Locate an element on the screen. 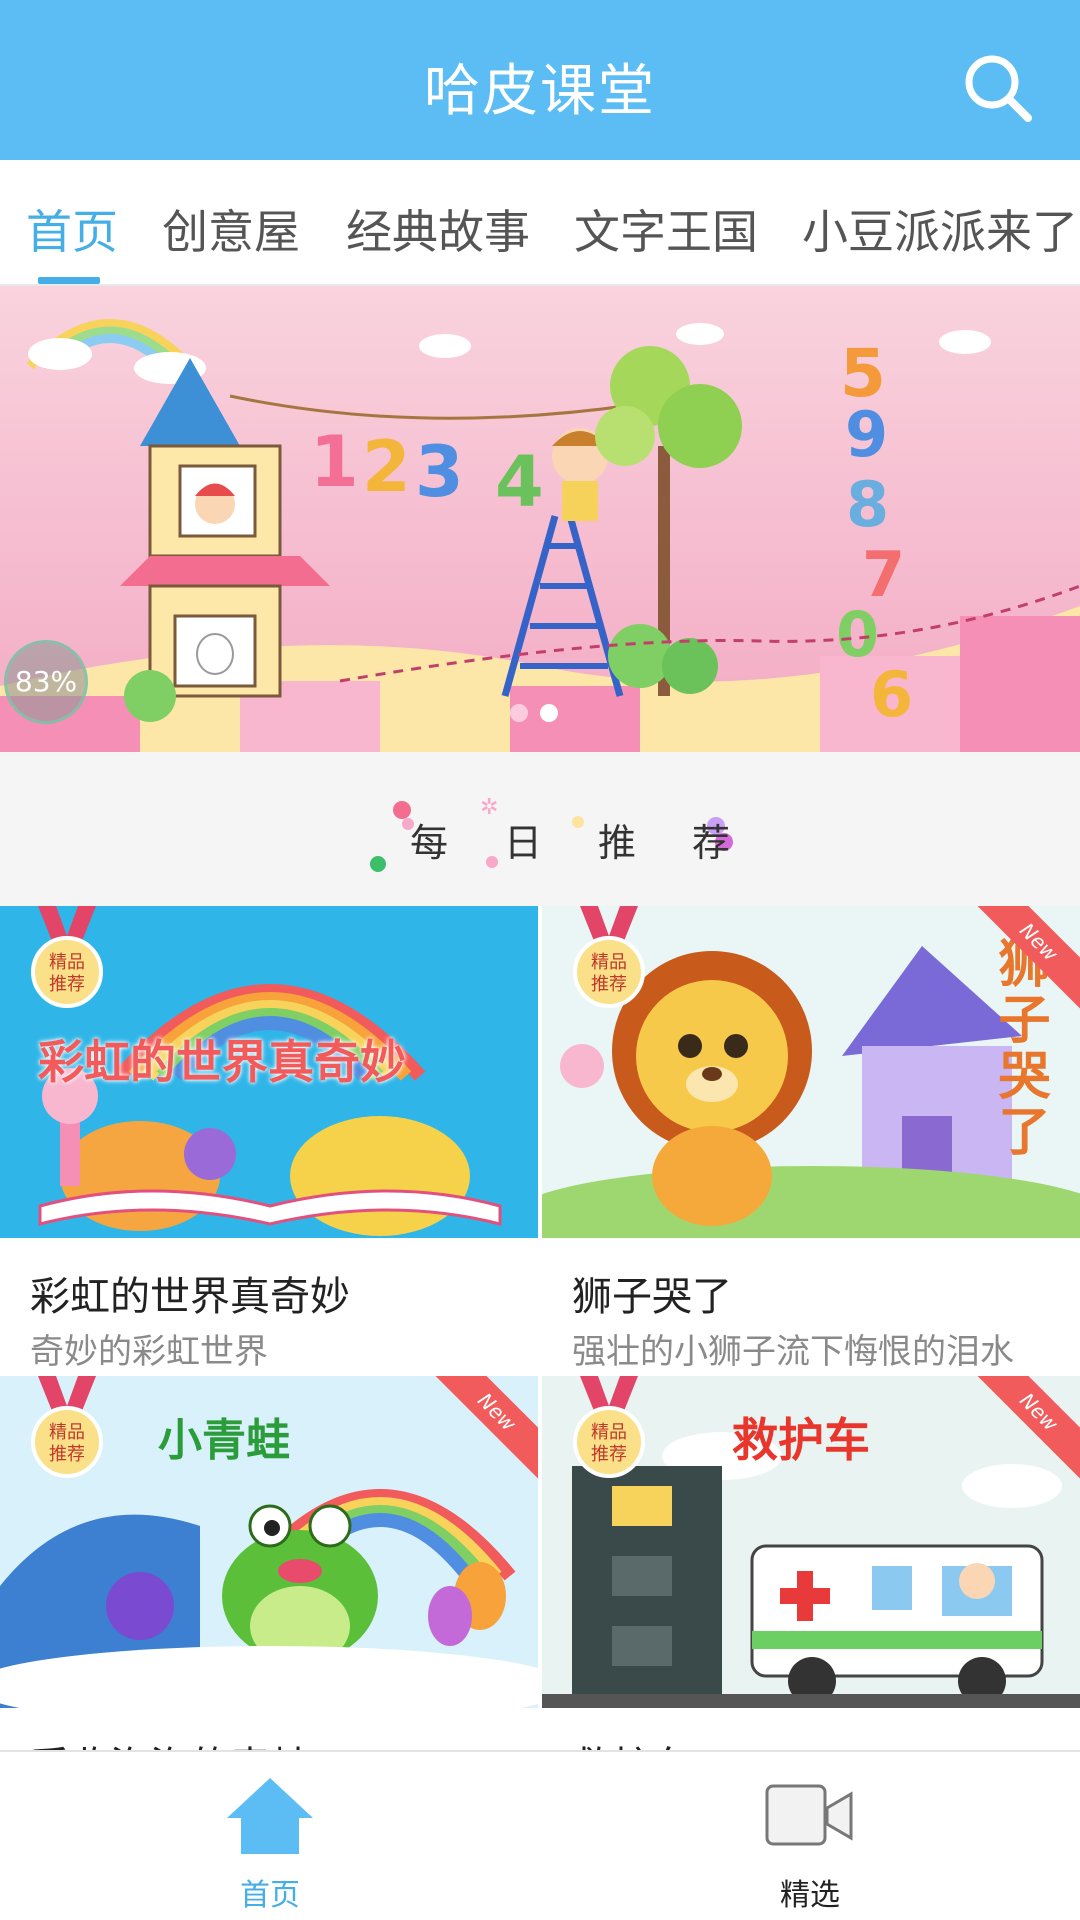  card-art-title: 彩虹的世界真奇妙 is located at coordinates (222, 1062).